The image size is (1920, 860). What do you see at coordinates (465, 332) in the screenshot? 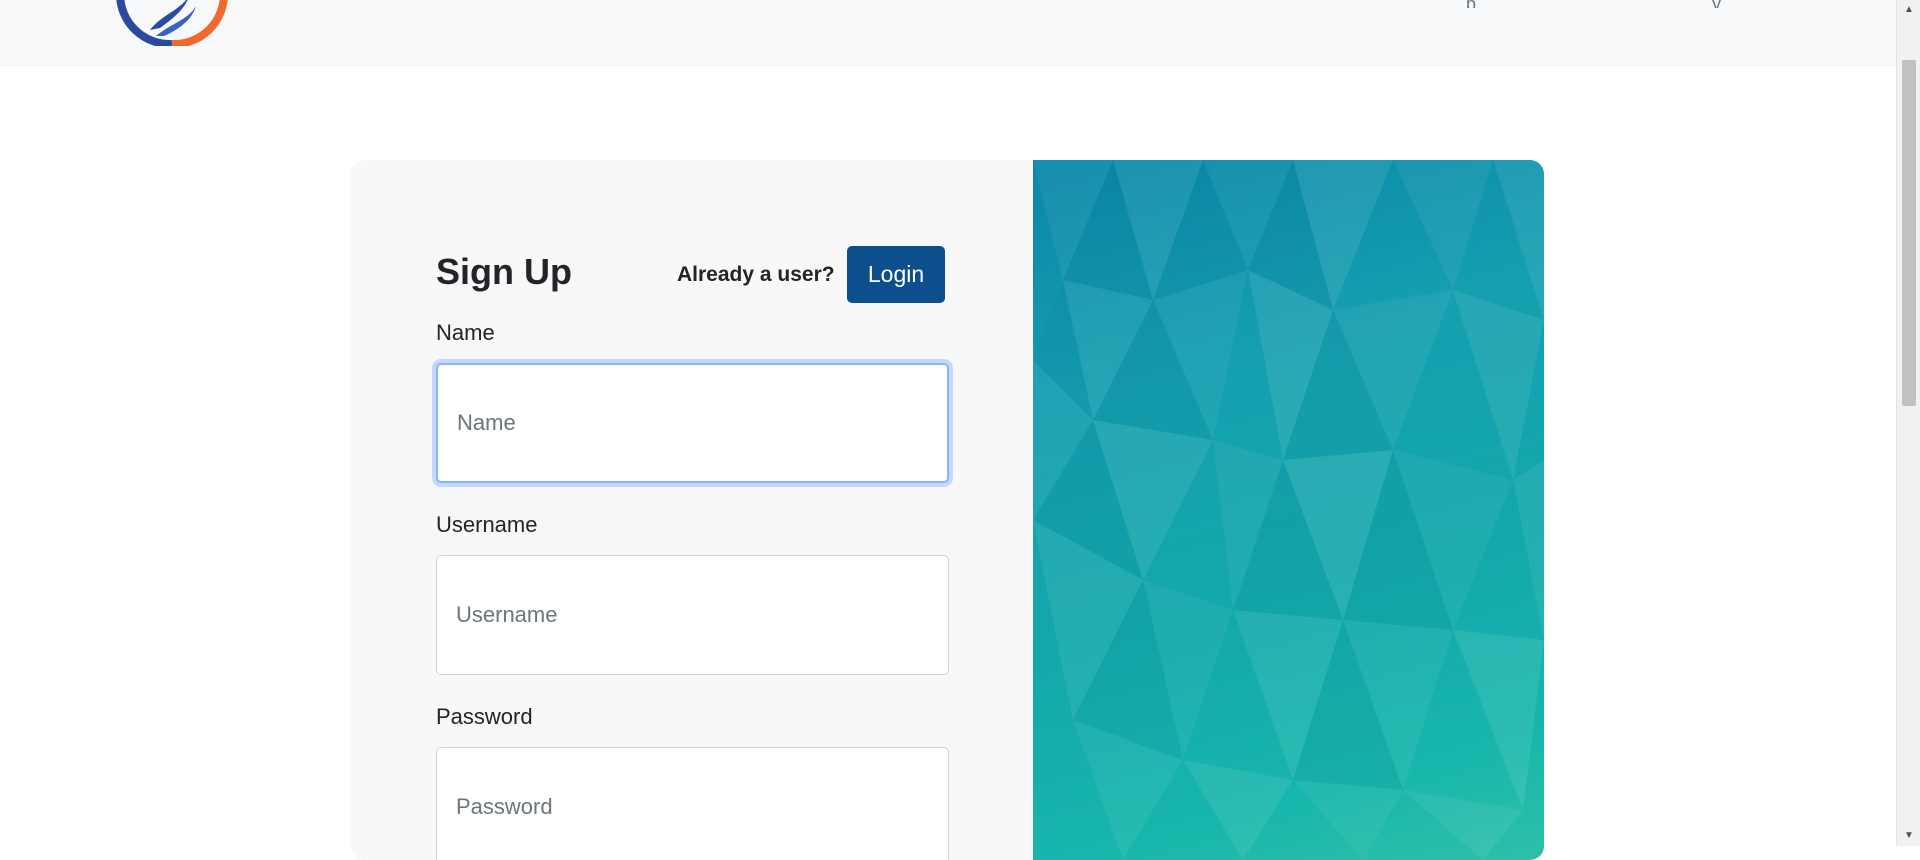
I see `name-label: Name` at bounding box center [465, 332].